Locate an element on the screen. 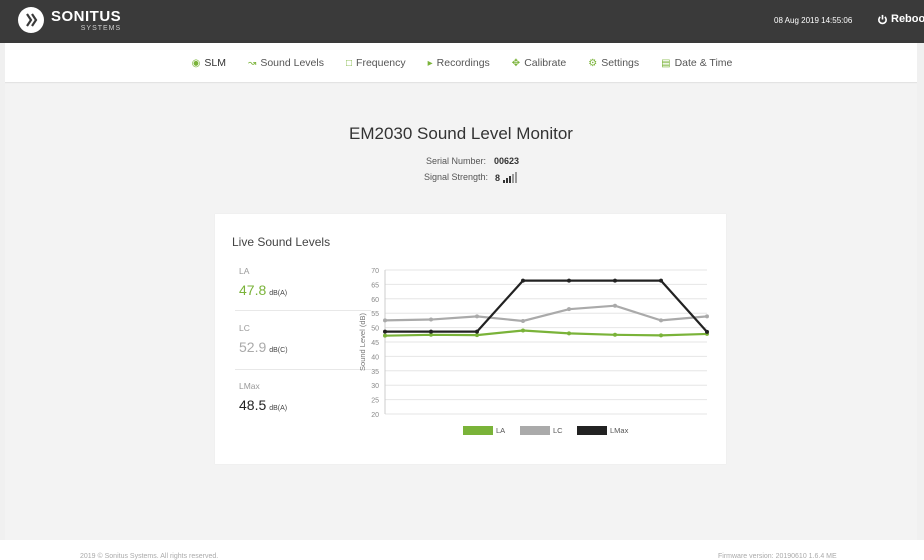 The height and width of the screenshot is (560, 924). nav-label: Settings is located at coordinates (620, 63).